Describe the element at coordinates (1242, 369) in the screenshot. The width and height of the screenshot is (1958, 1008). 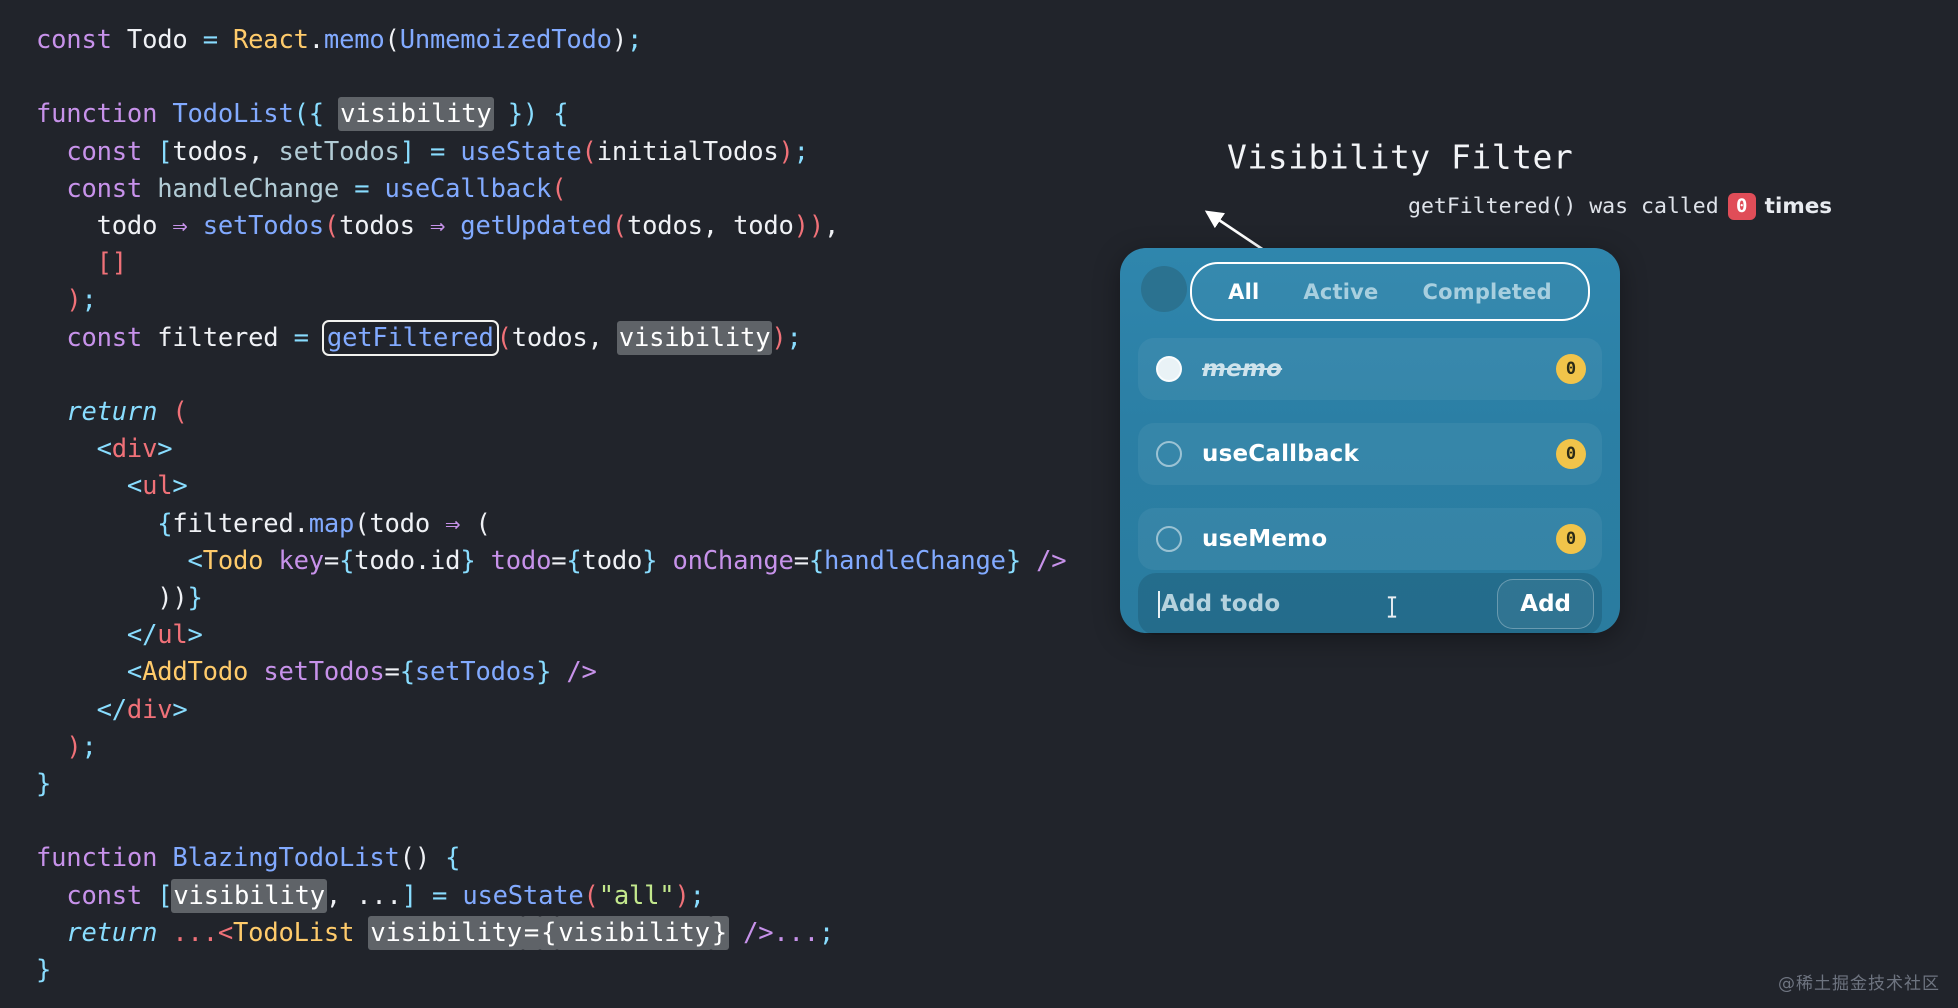
I see `todo-label: memo` at that location.